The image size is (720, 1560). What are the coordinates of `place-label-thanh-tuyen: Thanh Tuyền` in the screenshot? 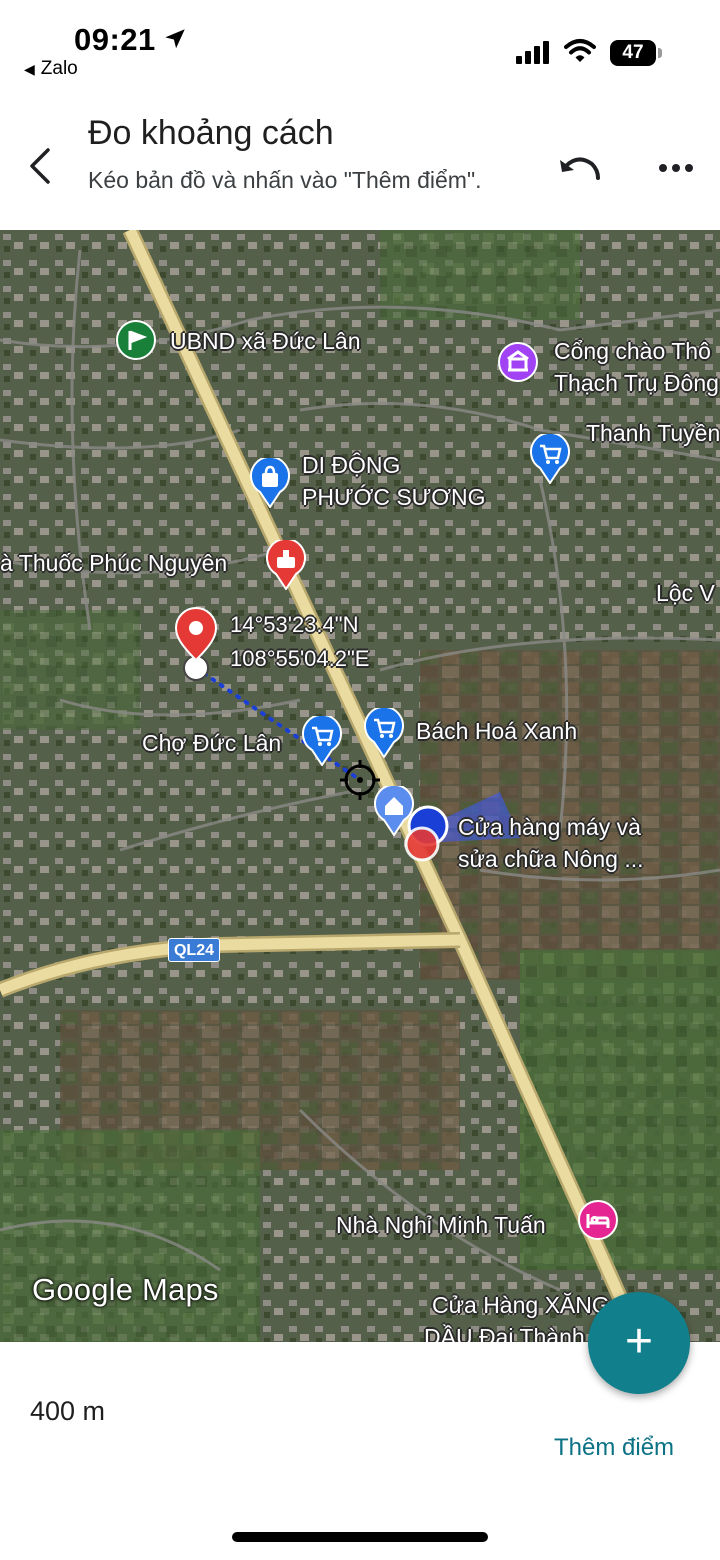 It's located at (653, 433).